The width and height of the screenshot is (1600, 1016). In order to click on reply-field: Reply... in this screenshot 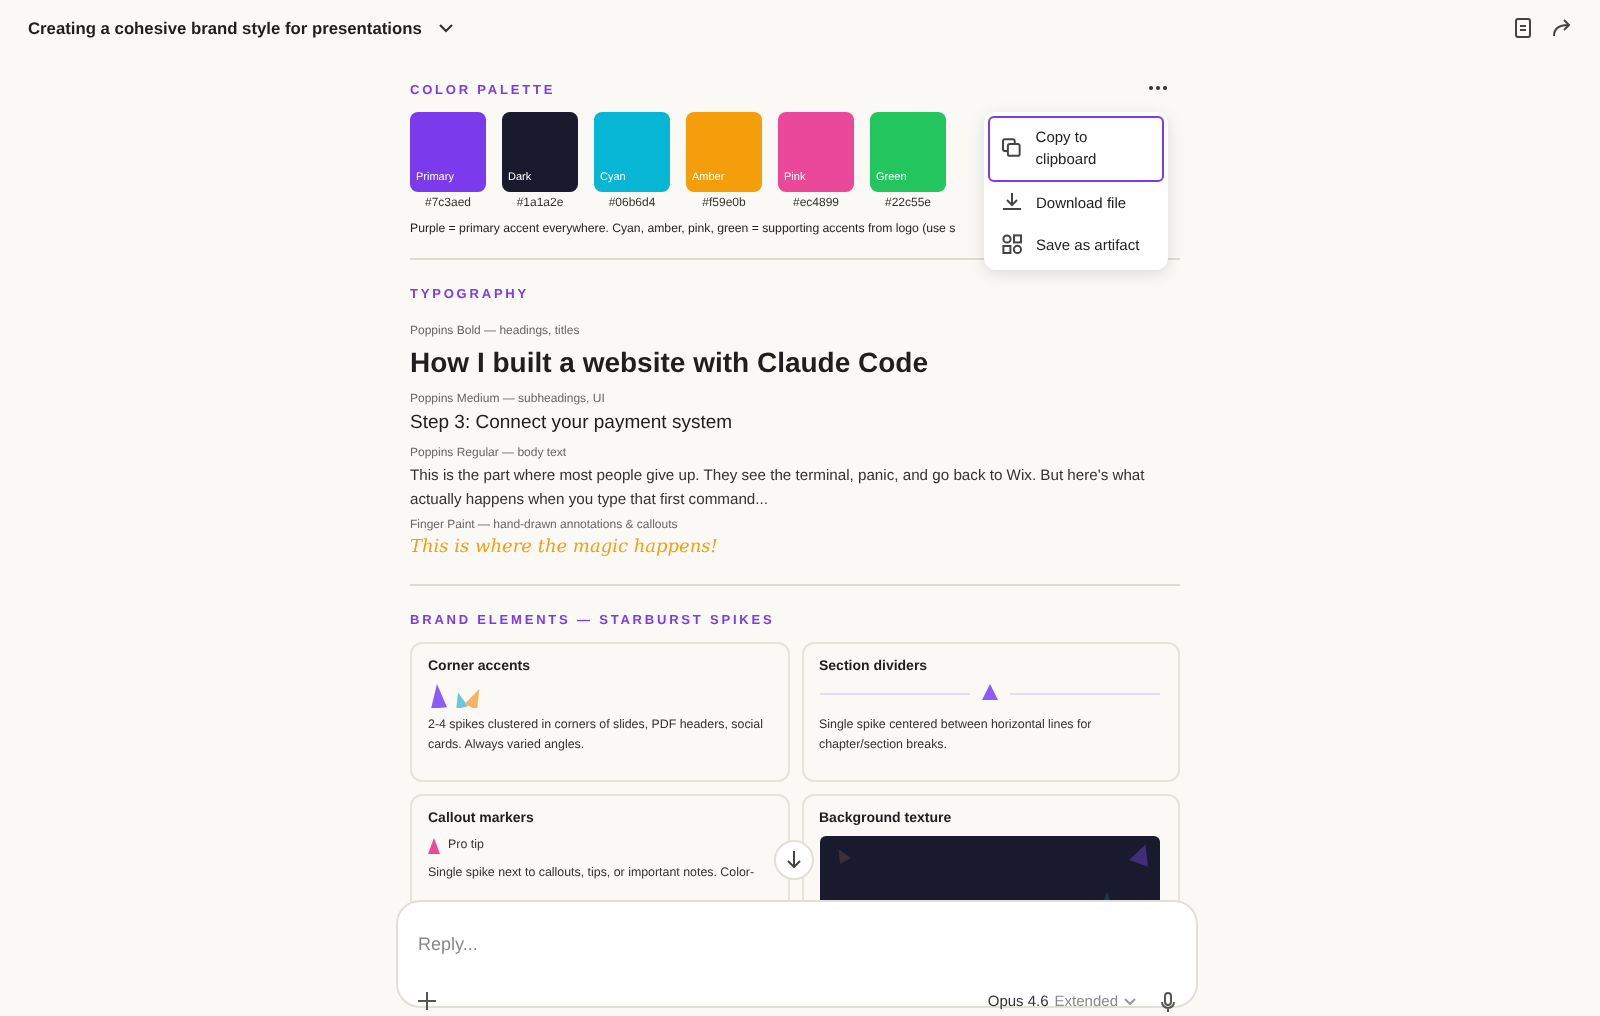, I will do `click(797, 945)`.